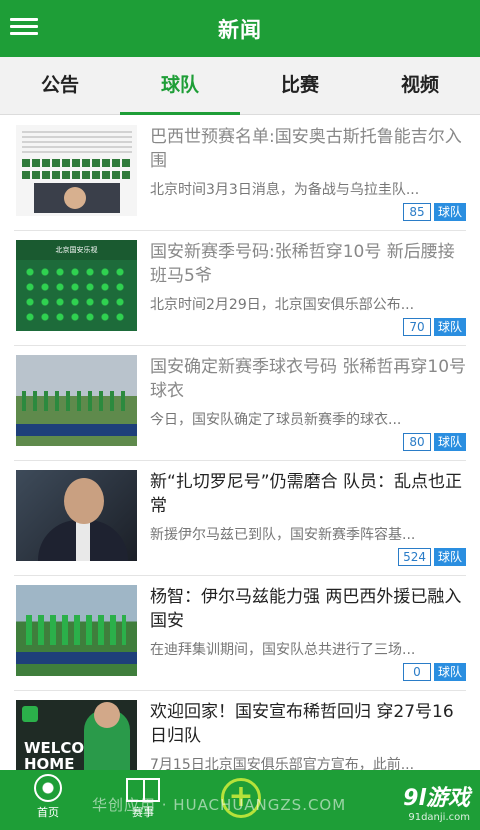 This screenshot has height=830, width=480. I want to click on brand-logo: 9l游戏 91danji.com, so click(436, 801).